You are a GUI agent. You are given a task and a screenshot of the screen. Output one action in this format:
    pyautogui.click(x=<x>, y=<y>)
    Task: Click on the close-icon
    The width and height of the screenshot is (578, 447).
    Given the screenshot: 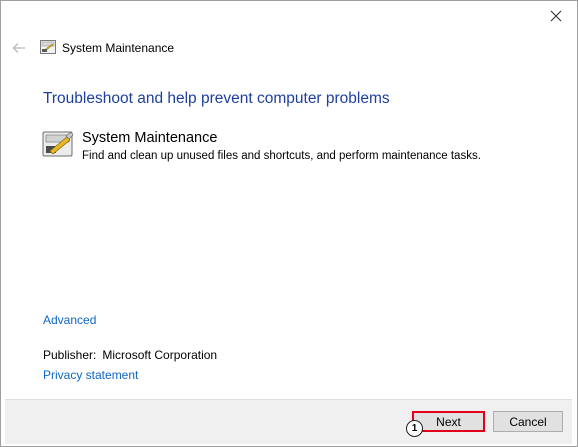 What is the action you would take?
    pyautogui.click(x=556, y=16)
    